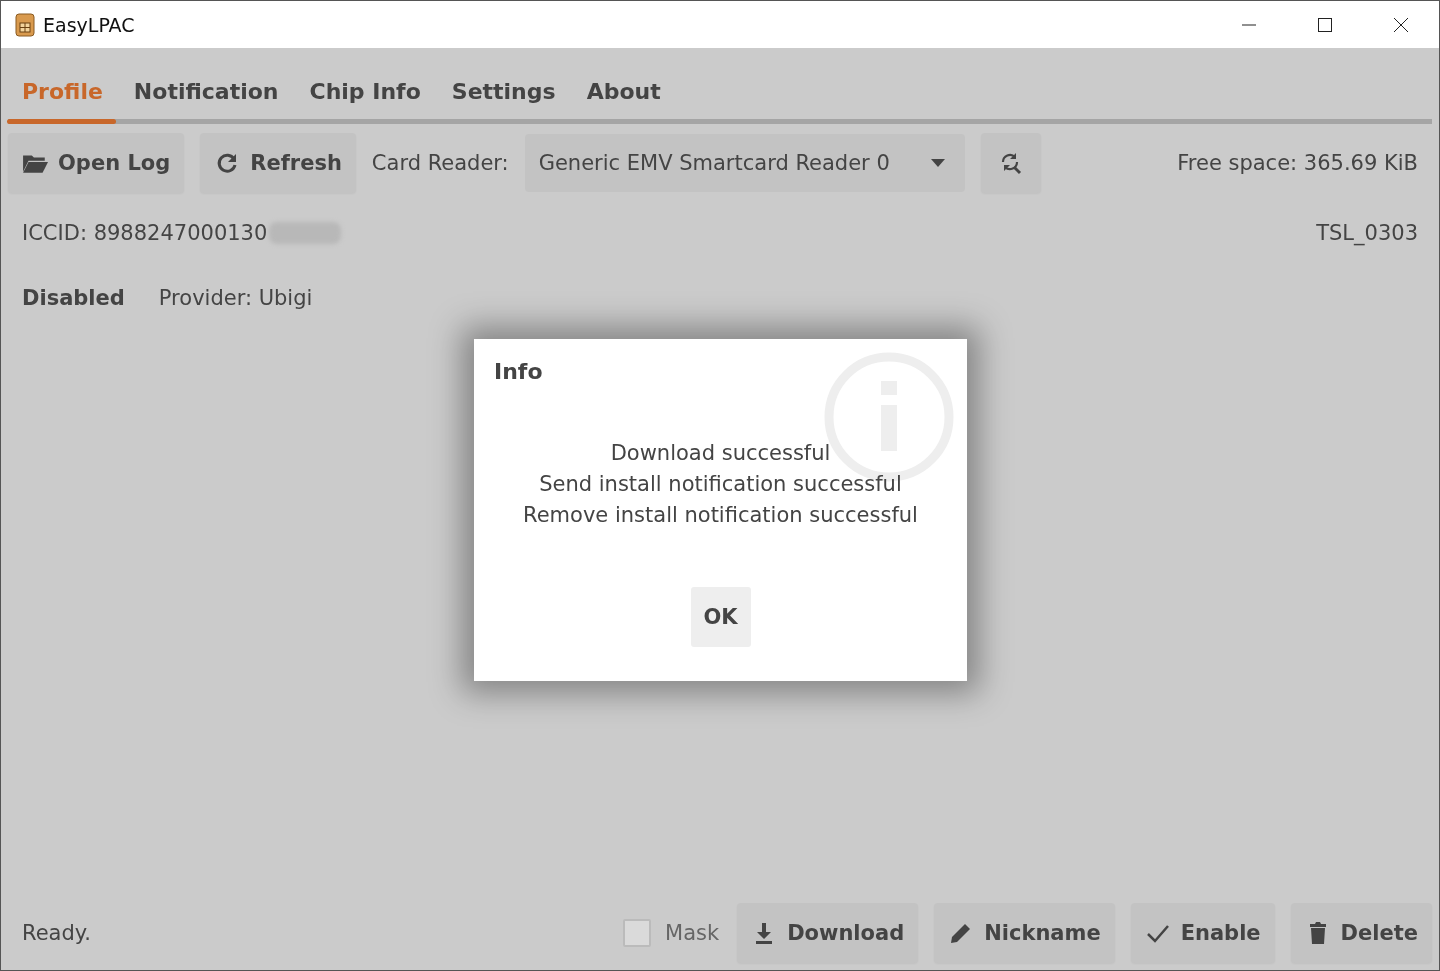  Describe the element at coordinates (1401, 24) in the screenshot. I see `close-icon` at that location.